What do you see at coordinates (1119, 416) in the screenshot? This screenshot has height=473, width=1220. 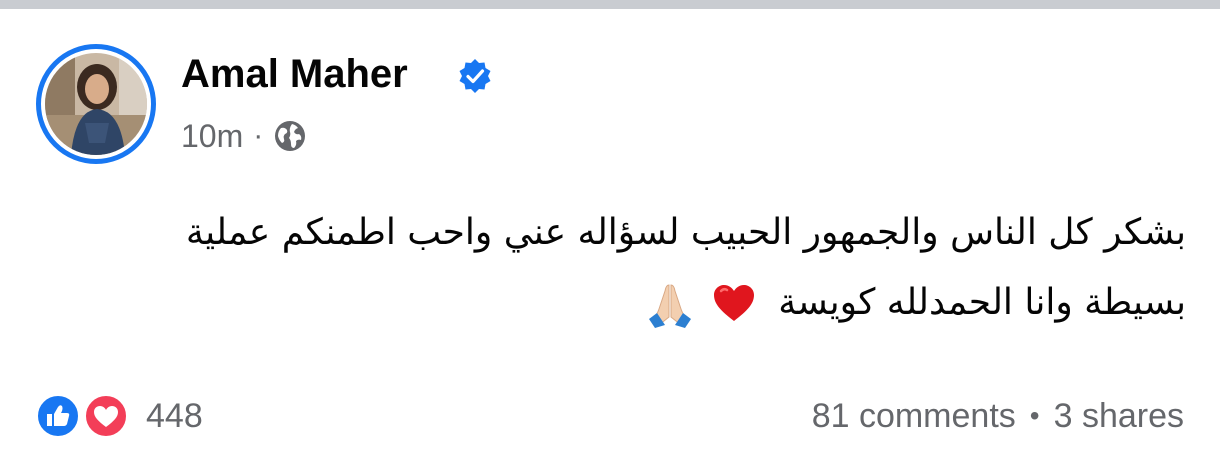 I see `shares-count-link: 3 shares` at bounding box center [1119, 416].